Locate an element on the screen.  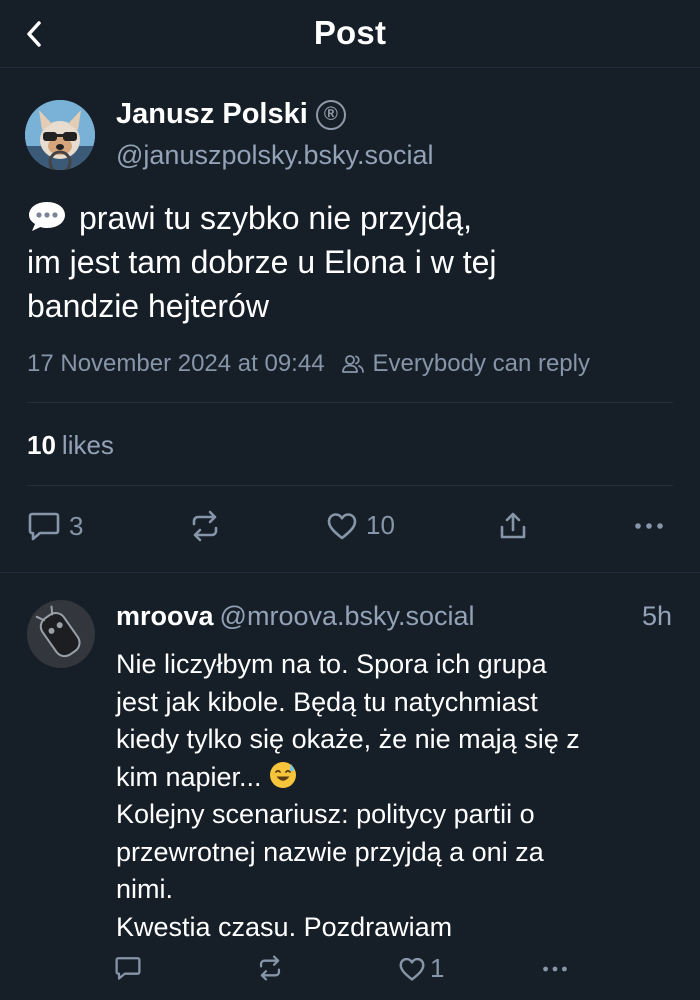
reply-author-name: mroova is located at coordinates (165, 616).